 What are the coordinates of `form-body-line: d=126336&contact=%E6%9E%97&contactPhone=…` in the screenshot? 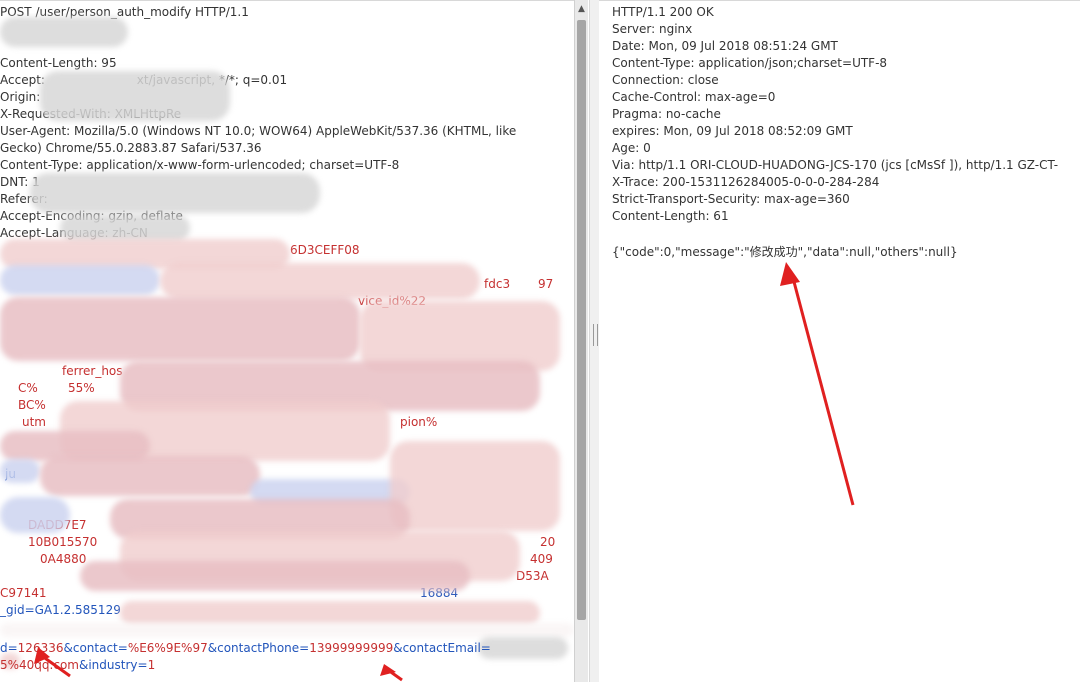 It's located at (245, 648).